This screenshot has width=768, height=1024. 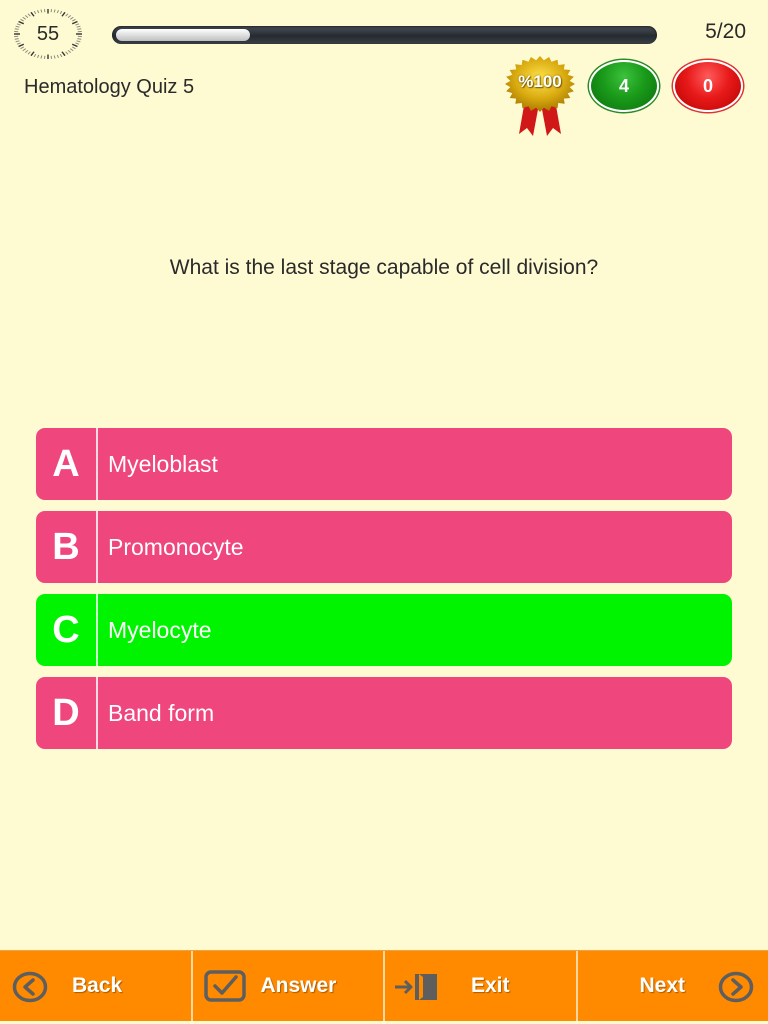 I want to click on answer-button: Answer, so click(x=289, y=986).